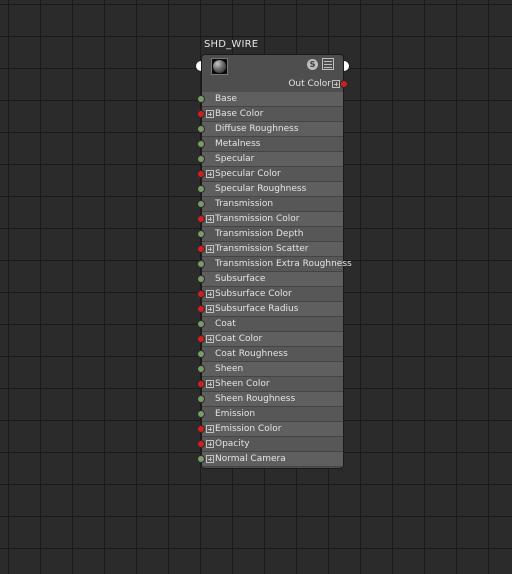 The image size is (512, 574). I want to click on attr-port-transmission-extra-roughness, so click(201, 264).